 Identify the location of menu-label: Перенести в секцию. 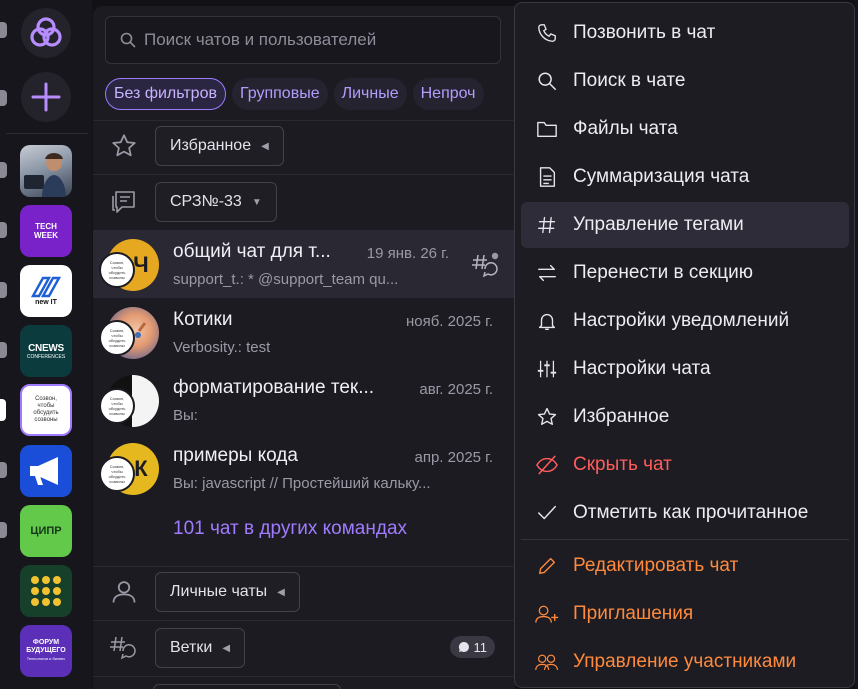
(663, 272).